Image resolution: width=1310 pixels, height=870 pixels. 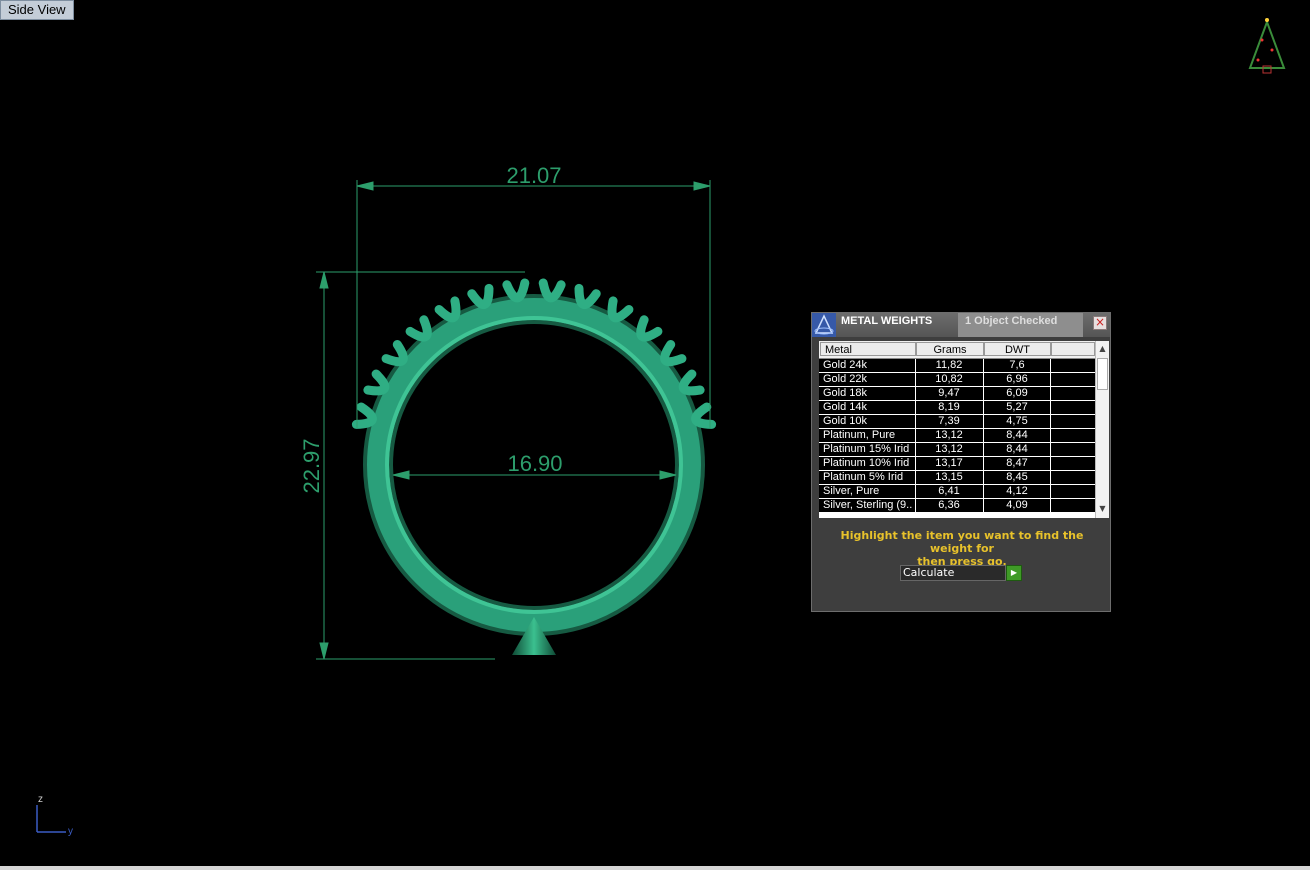 I want to click on column-header-metal: Metal, so click(x=868, y=349).